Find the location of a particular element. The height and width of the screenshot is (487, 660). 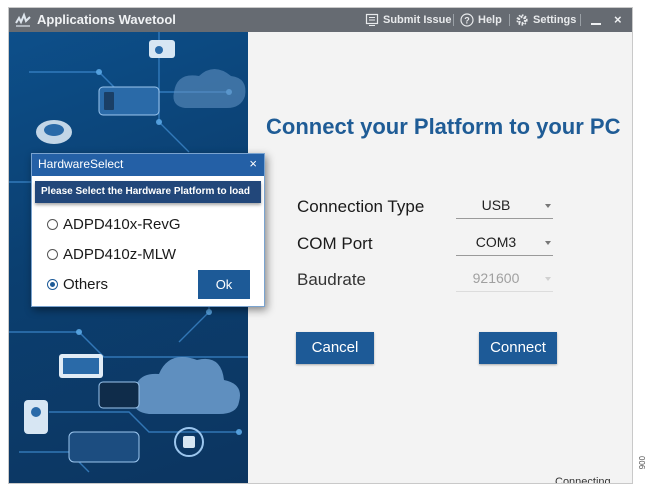

com-port-value: COM3 is located at coordinates (496, 242).